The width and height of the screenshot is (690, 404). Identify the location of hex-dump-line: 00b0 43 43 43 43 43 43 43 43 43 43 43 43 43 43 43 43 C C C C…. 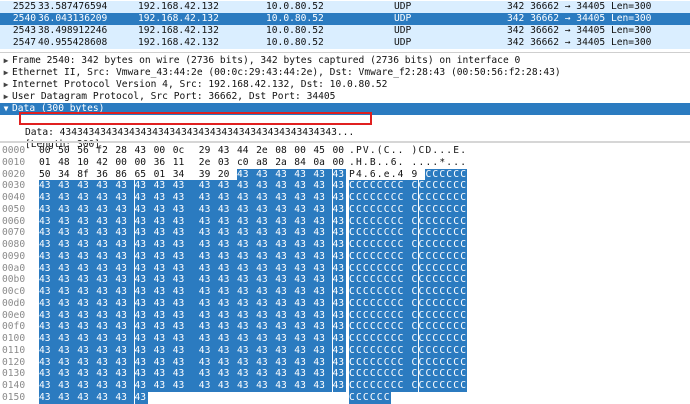
(345, 280).